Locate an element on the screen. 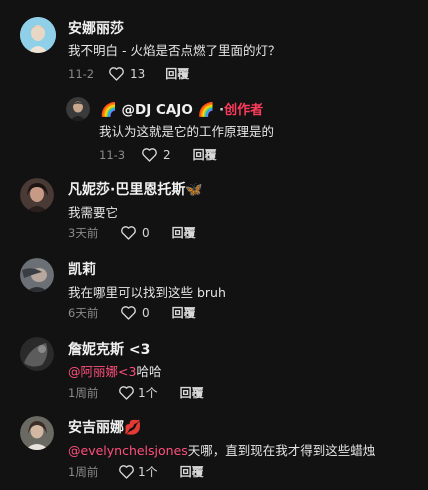 The height and width of the screenshot is (490, 428). like-button: 13 is located at coordinates (126, 73).